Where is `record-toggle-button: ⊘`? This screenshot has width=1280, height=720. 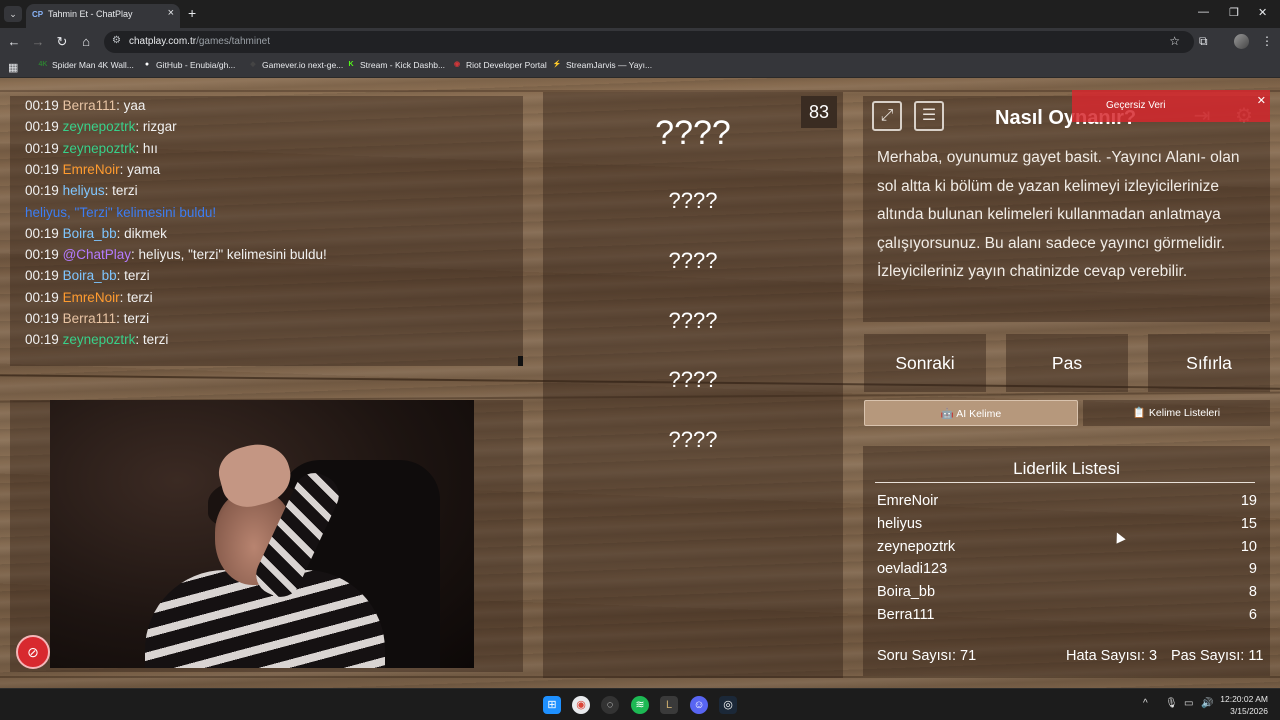 record-toggle-button: ⊘ is located at coordinates (33, 652).